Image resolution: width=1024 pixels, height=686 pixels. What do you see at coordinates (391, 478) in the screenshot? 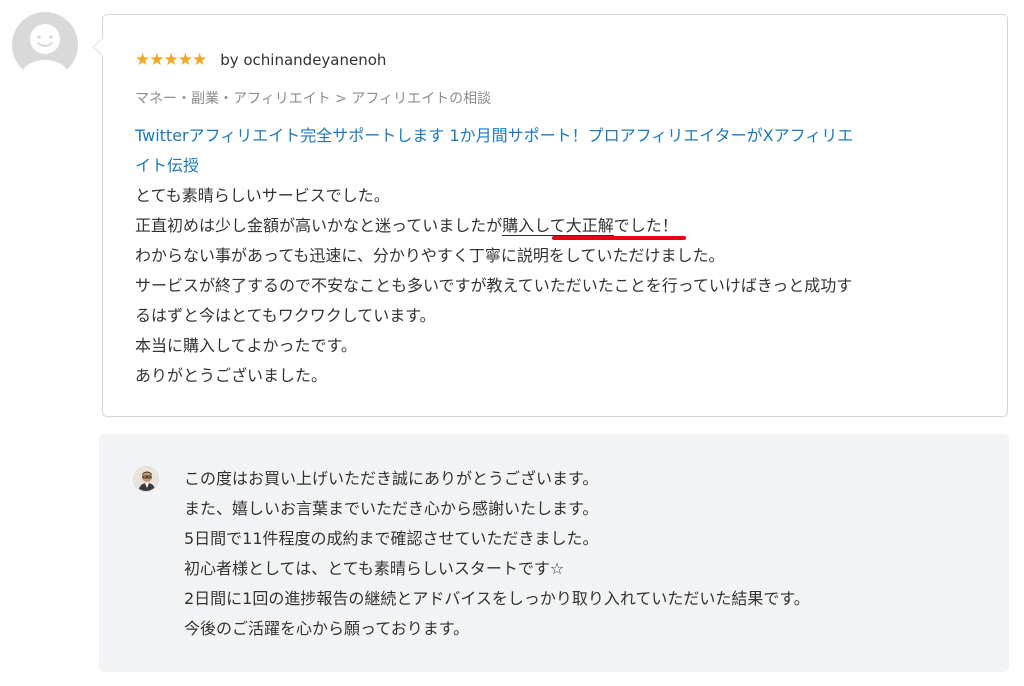
I see `reply-text-line: この度はお買い上げいただき誠にありがとうございます。` at bounding box center [391, 478].